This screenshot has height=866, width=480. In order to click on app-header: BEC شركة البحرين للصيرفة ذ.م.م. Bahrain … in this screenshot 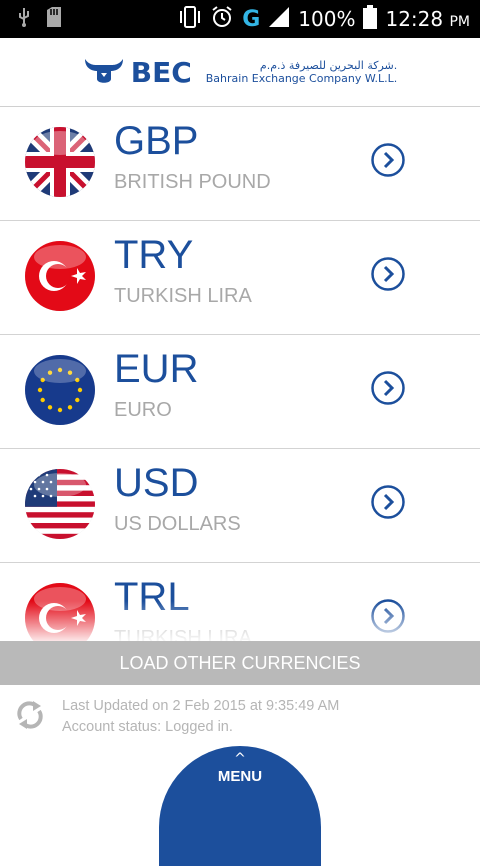, I will do `click(240, 72)`.